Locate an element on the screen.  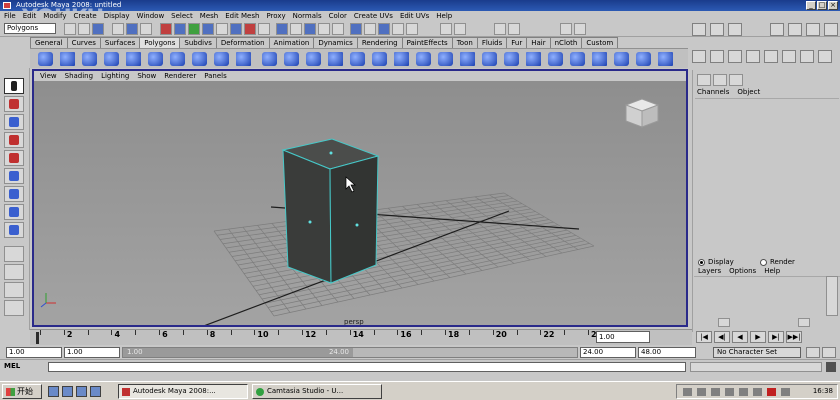
poly-cube-icon is located at coordinates (67, 59).